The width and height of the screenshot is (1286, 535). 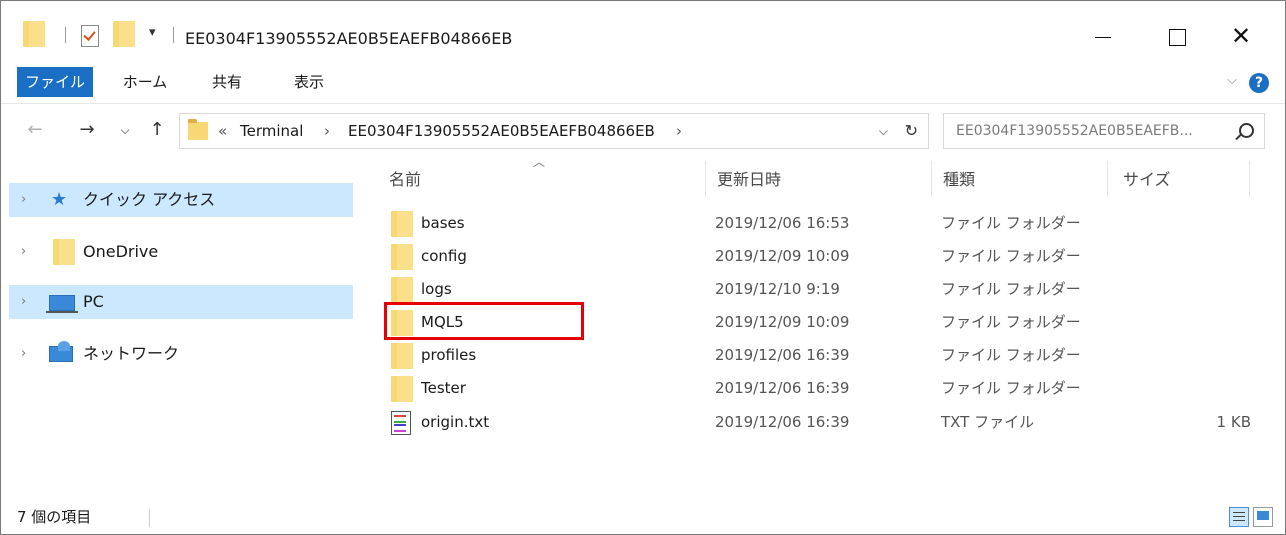 What do you see at coordinates (911, 131) in the screenshot?
I see `refresh-icon: ↻` at bounding box center [911, 131].